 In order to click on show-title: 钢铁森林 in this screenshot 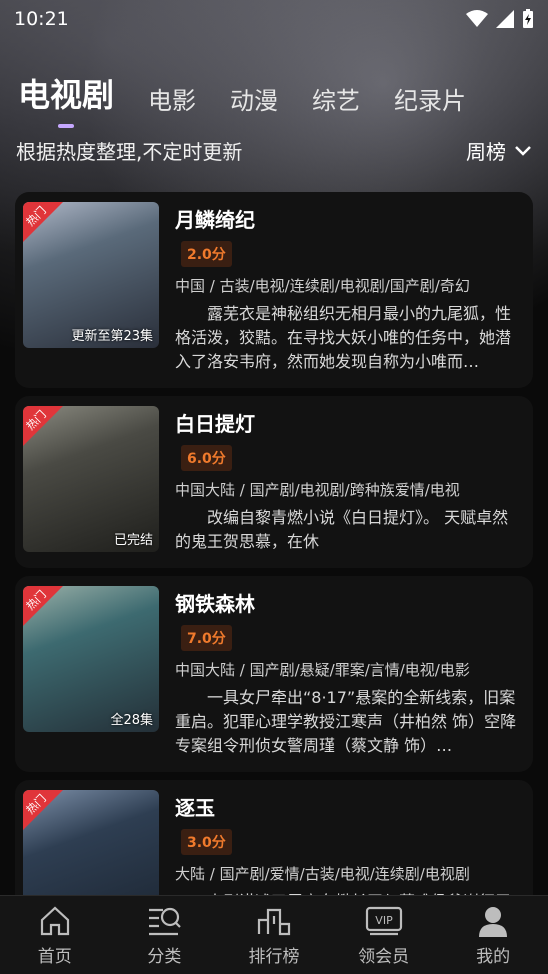, I will do `click(215, 604)`.